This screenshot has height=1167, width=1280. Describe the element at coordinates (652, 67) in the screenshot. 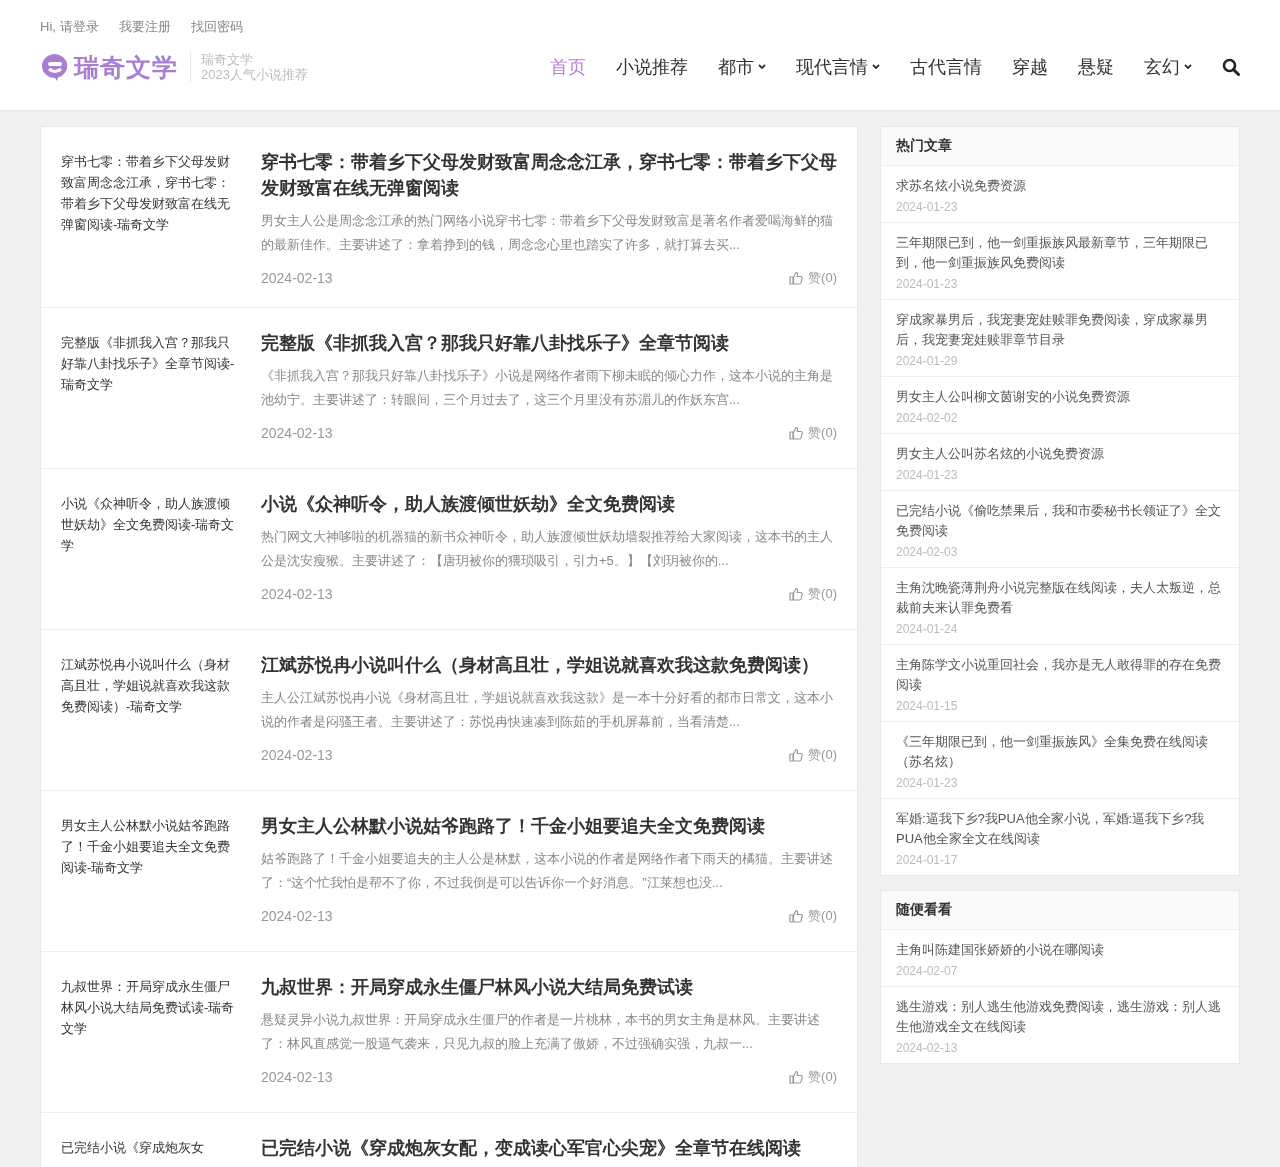

I see `nav-item: 小说推荐` at that location.